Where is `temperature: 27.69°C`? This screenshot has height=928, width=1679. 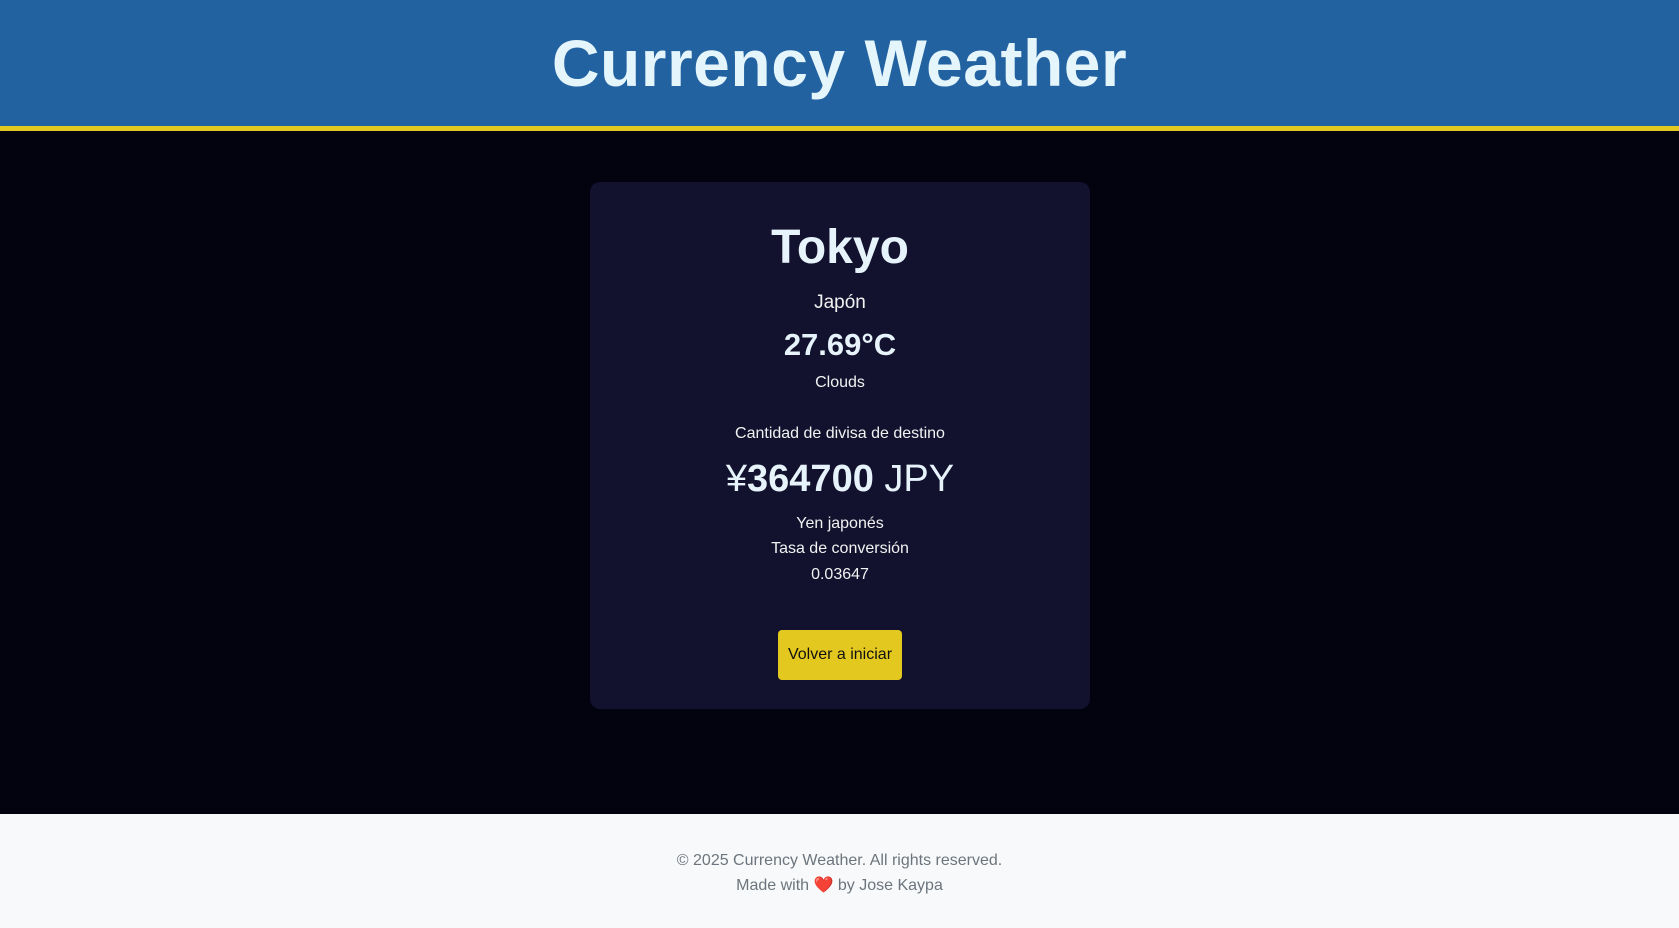
temperature: 27.69°C is located at coordinates (840, 344).